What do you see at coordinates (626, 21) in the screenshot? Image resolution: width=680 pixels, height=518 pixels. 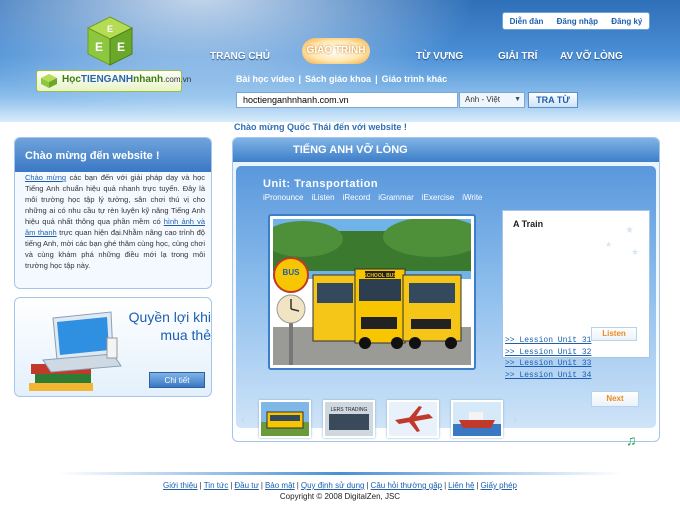 I see `register-link: Đăng ký` at bounding box center [626, 21].